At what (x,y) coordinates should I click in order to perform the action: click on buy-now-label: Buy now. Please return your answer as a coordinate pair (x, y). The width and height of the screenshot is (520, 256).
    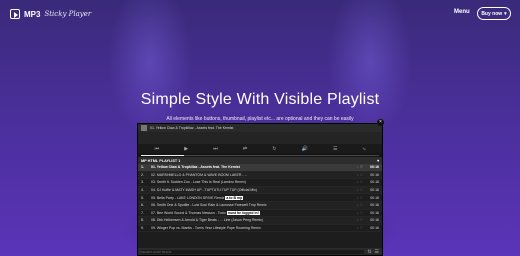
    Looking at the image, I should click on (492, 13).